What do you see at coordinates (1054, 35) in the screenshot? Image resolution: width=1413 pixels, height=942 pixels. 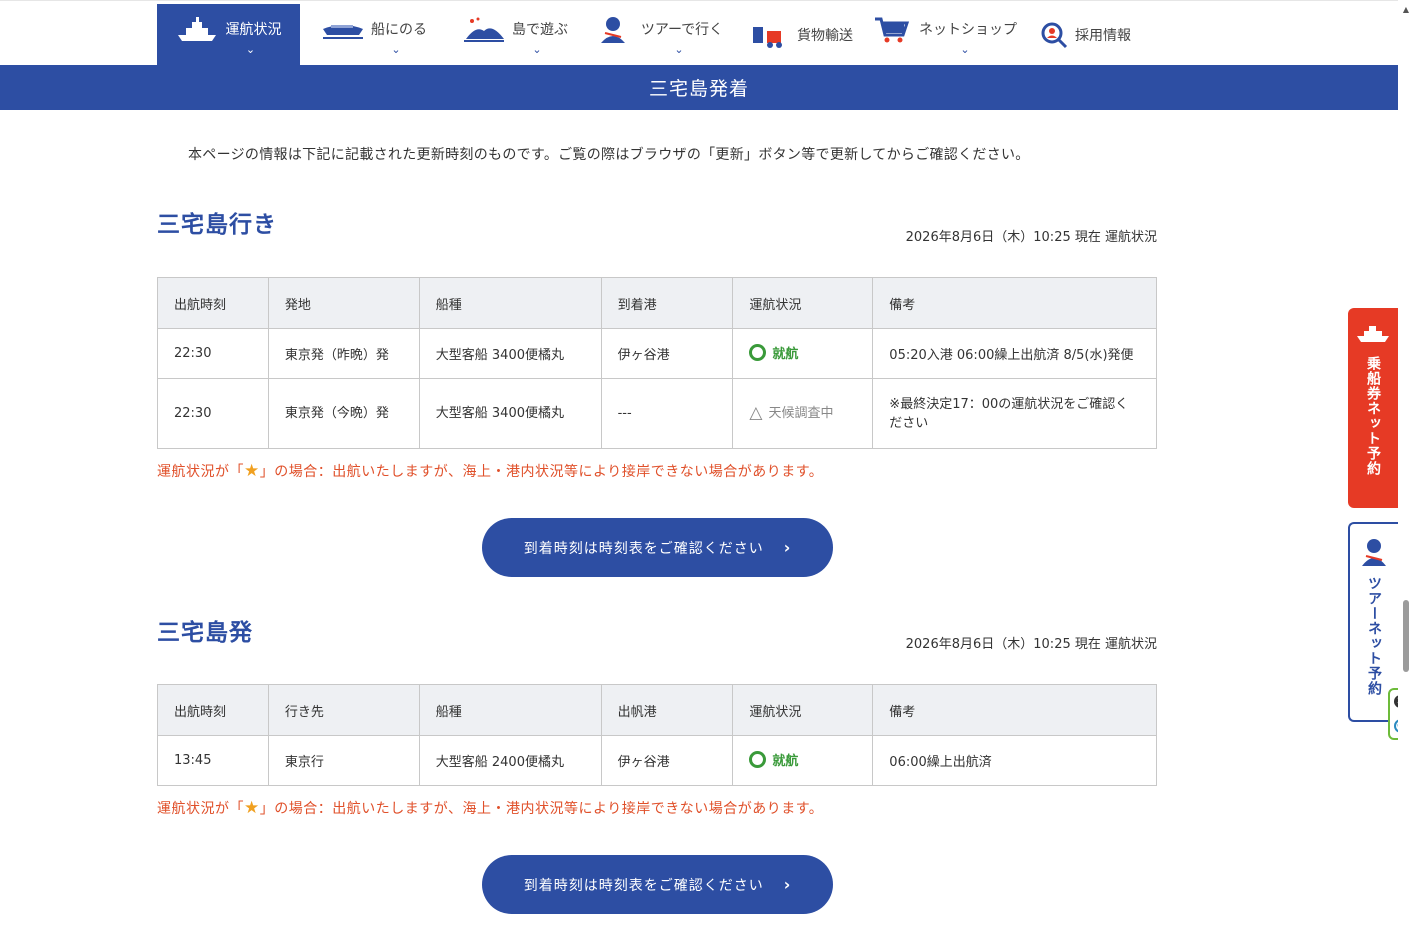 I see `recruit-search-icon` at bounding box center [1054, 35].